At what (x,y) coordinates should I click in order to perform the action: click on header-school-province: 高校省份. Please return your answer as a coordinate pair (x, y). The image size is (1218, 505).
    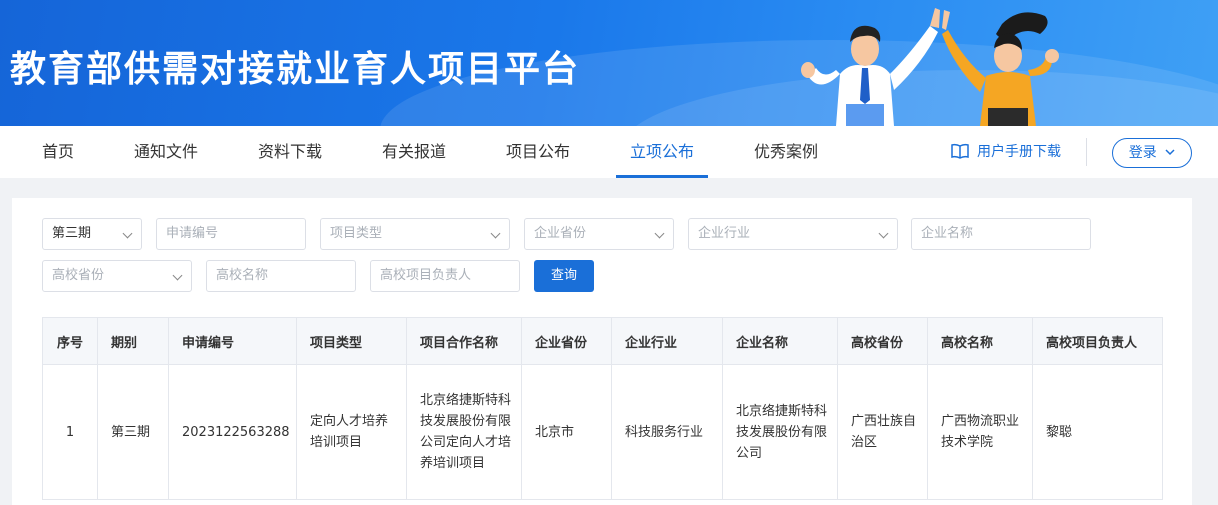
    Looking at the image, I should click on (882, 341).